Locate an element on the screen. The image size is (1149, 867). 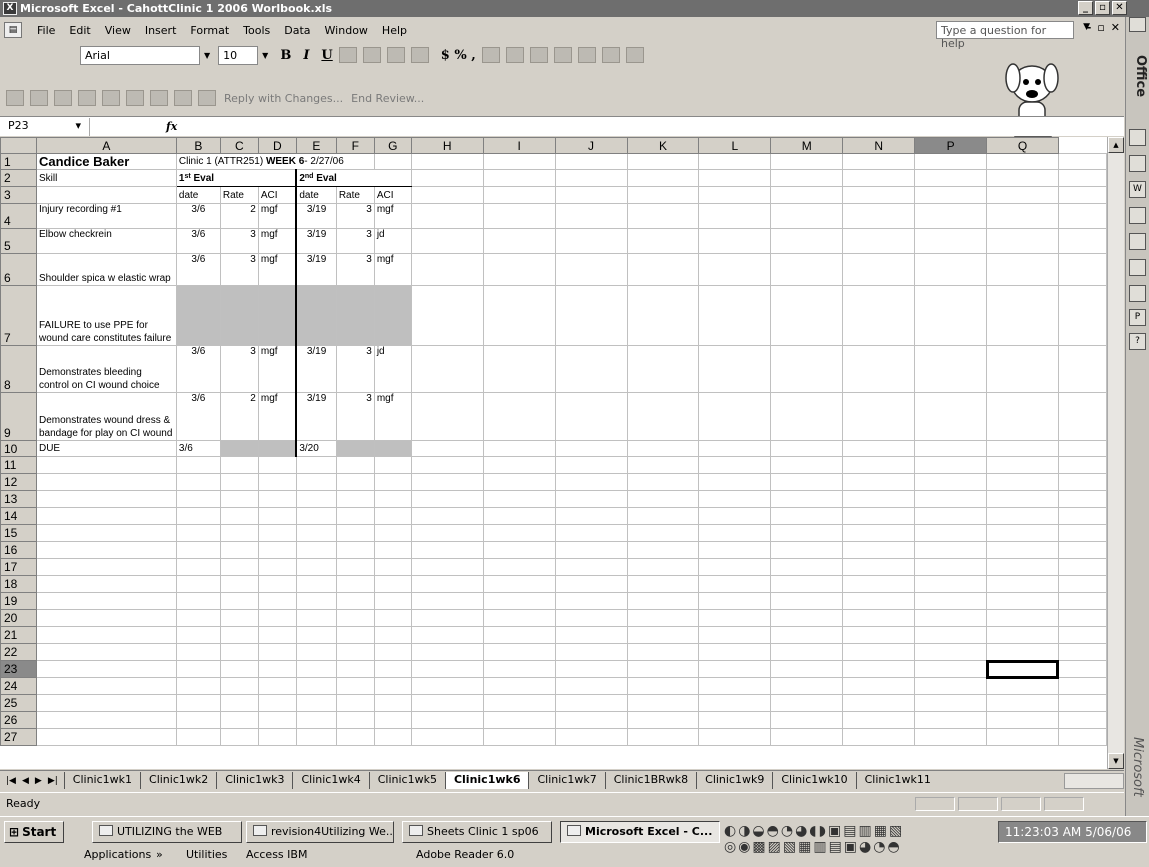
minimize-button: _ is located at coordinates (1085, 8).